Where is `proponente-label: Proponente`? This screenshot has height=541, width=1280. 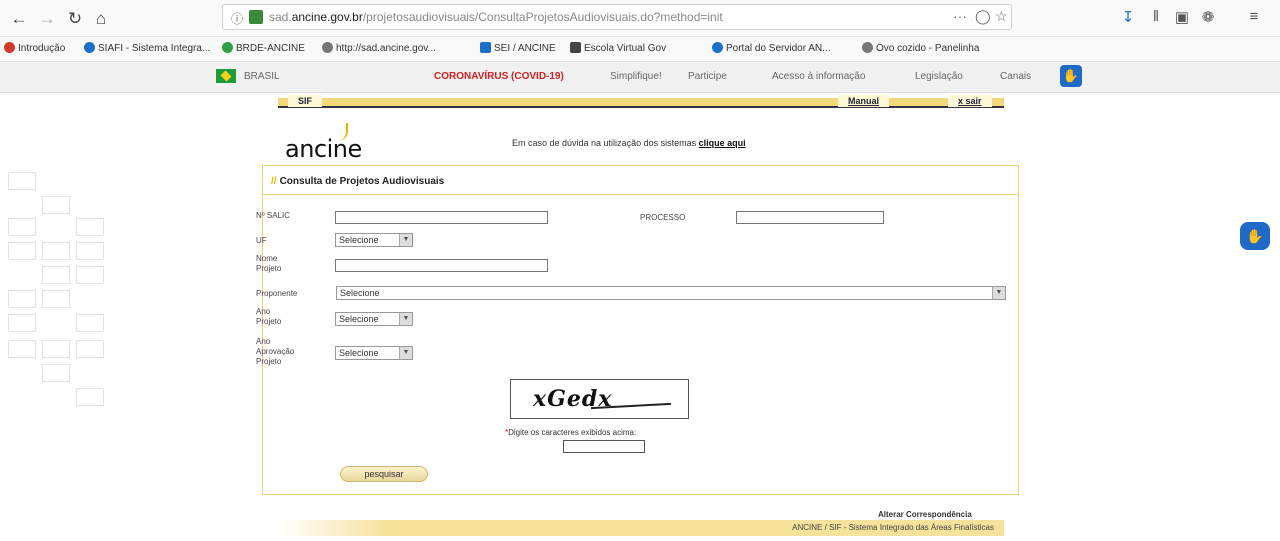 proponente-label: Proponente is located at coordinates (277, 293).